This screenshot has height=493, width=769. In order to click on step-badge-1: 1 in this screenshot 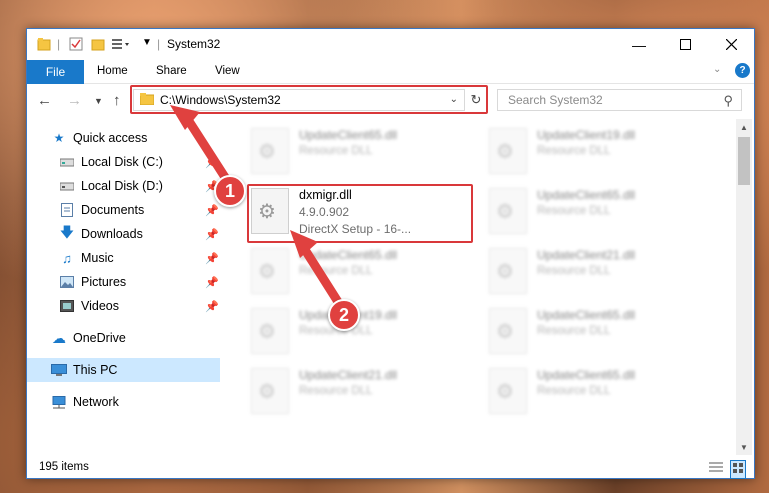, I will do `click(230, 191)`.